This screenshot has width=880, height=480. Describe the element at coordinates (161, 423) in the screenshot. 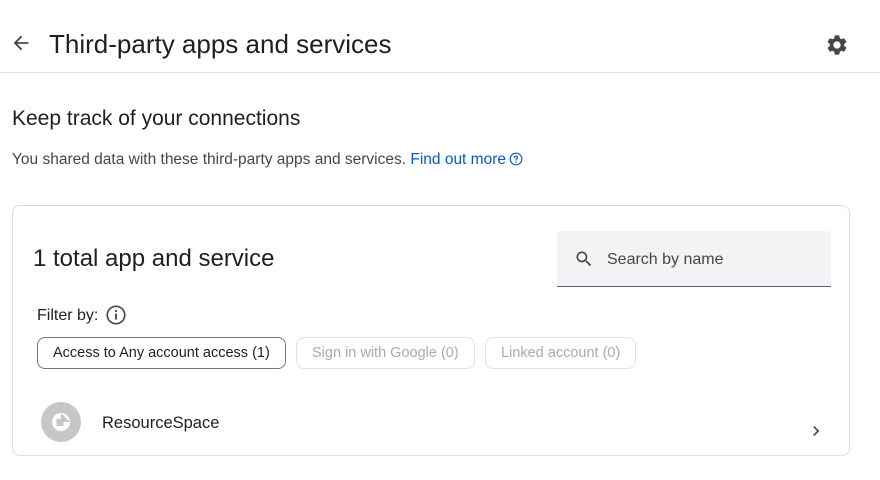

I see `app-name: ResourceSpace` at that location.